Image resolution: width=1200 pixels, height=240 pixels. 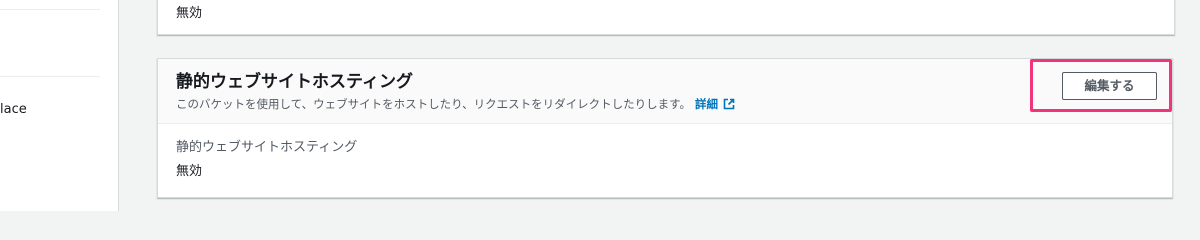 What do you see at coordinates (189, 13) in the screenshot?
I see `previous-property-value: 無効` at bounding box center [189, 13].